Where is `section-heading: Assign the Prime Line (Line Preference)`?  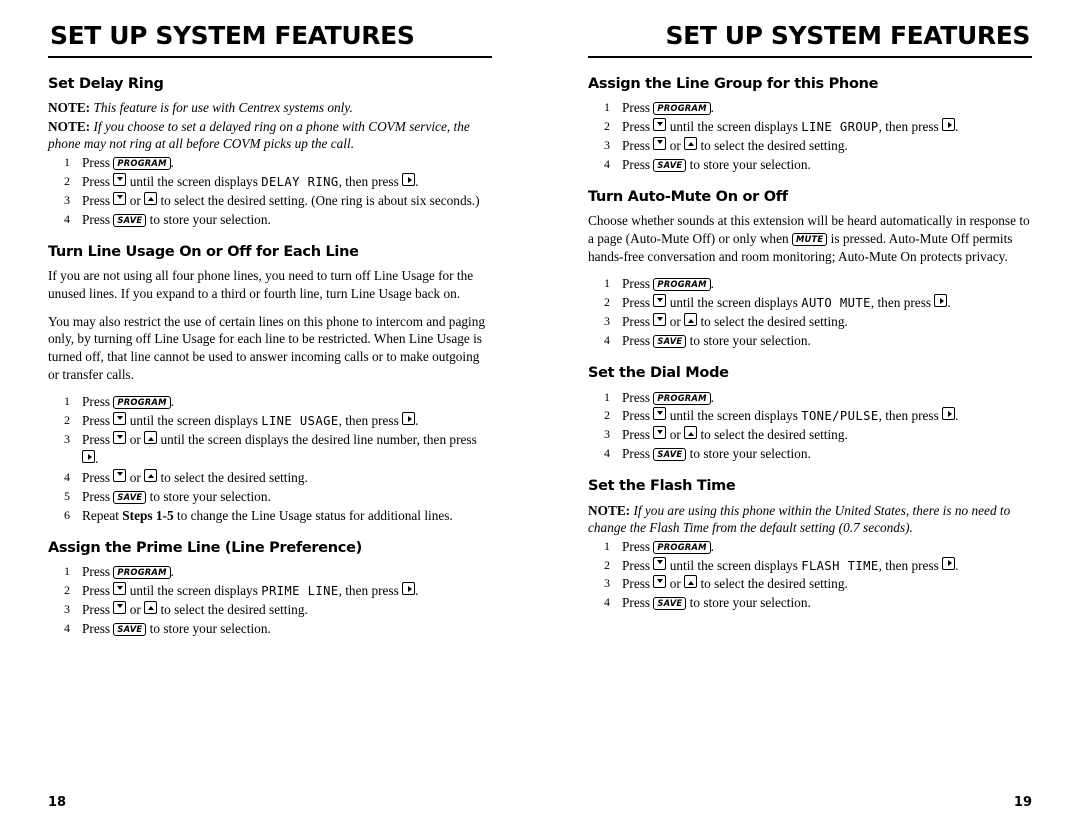 section-heading: Assign the Prime Line (Line Preference) is located at coordinates (205, 547).